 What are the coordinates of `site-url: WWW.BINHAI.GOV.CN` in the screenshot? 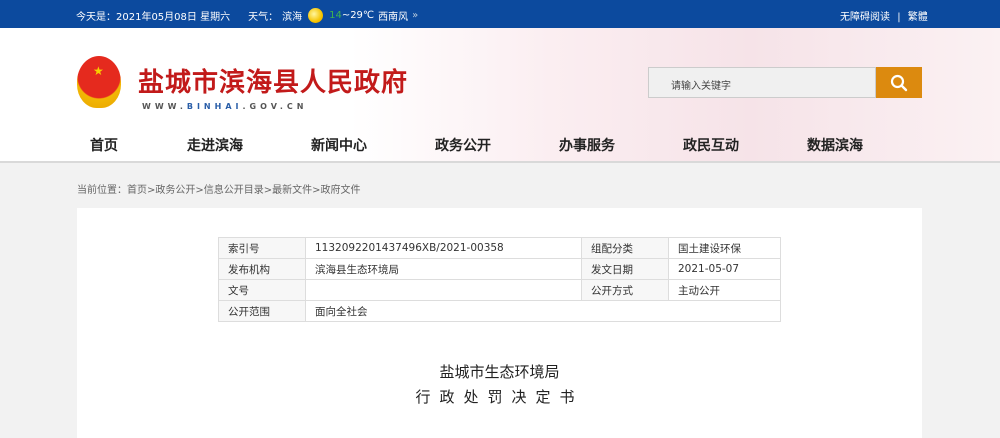 It's located at (225, 106).